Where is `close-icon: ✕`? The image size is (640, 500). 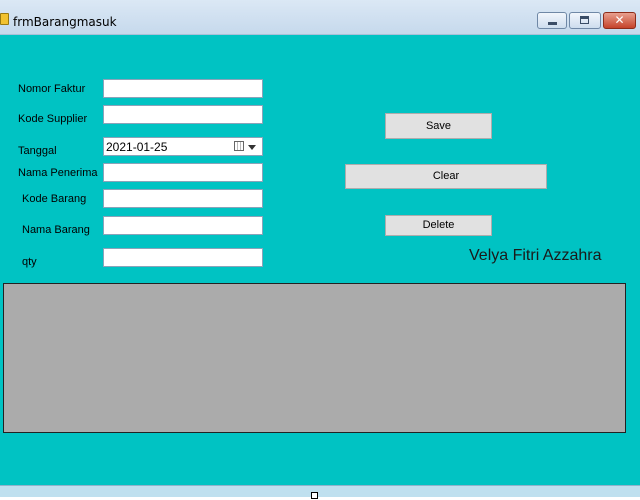
close-icon: ✕ is located at coordinates (619, 20).